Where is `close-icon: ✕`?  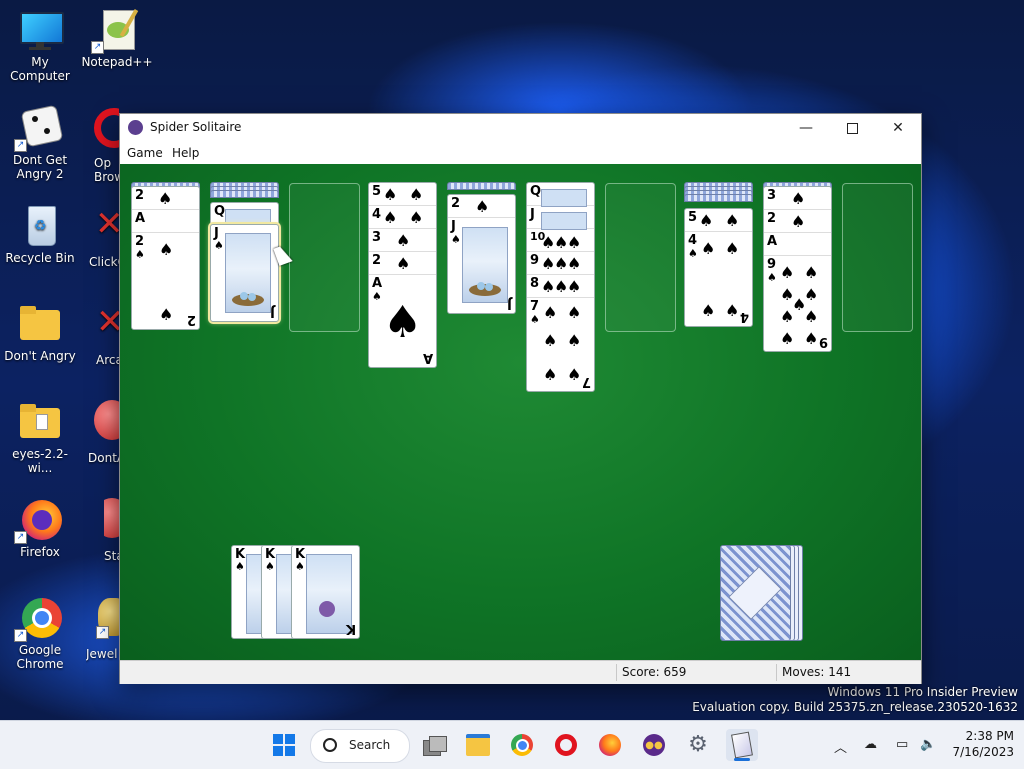 close-icon: ✕ is located at coordinates (898, 128).